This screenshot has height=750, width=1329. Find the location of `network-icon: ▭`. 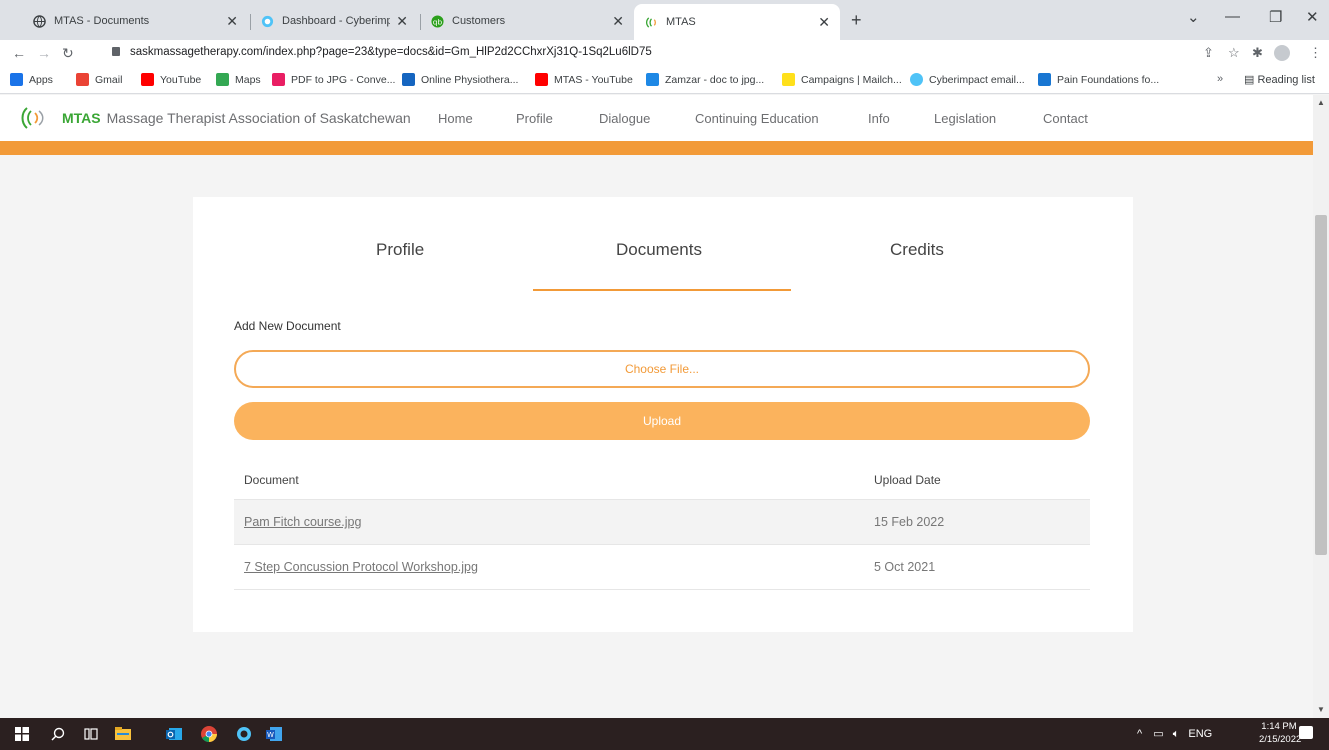

network-icon: ▭ is located at coordinates (1158, 734).